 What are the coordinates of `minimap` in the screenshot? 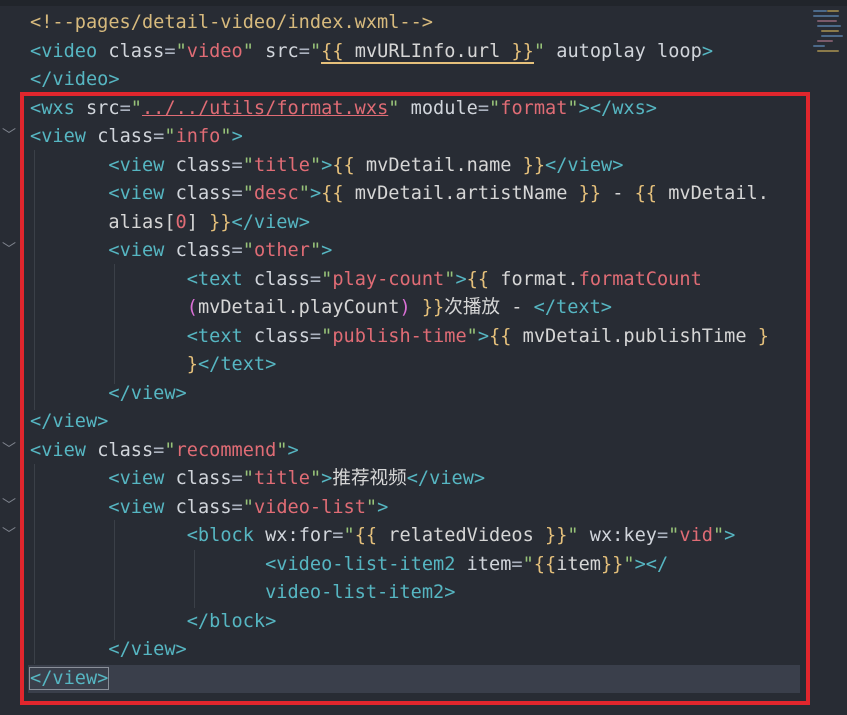 It's located at (827, 36).